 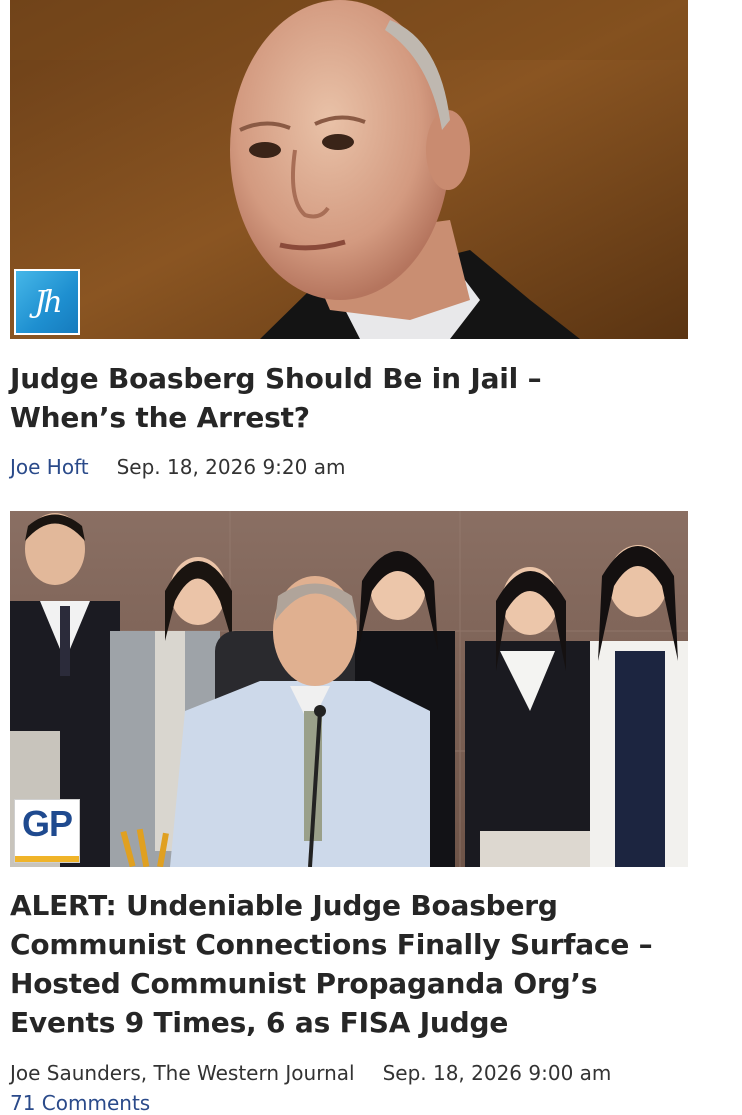 What do you see at coordinates (47, 859) in the screenshot?
I see `site-logo-accent-bar` at bounding box center [47, 859].